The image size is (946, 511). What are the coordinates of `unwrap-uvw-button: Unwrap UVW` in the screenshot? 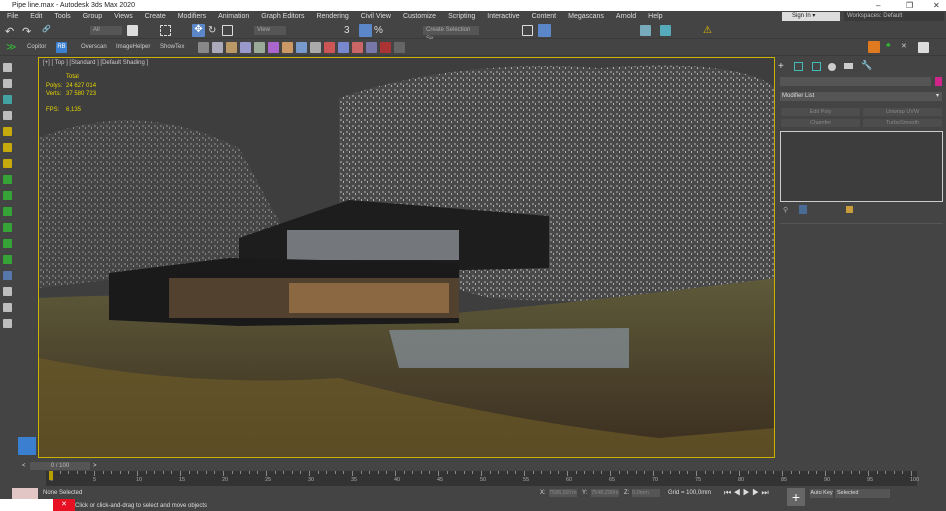 It's located at (902, 112).